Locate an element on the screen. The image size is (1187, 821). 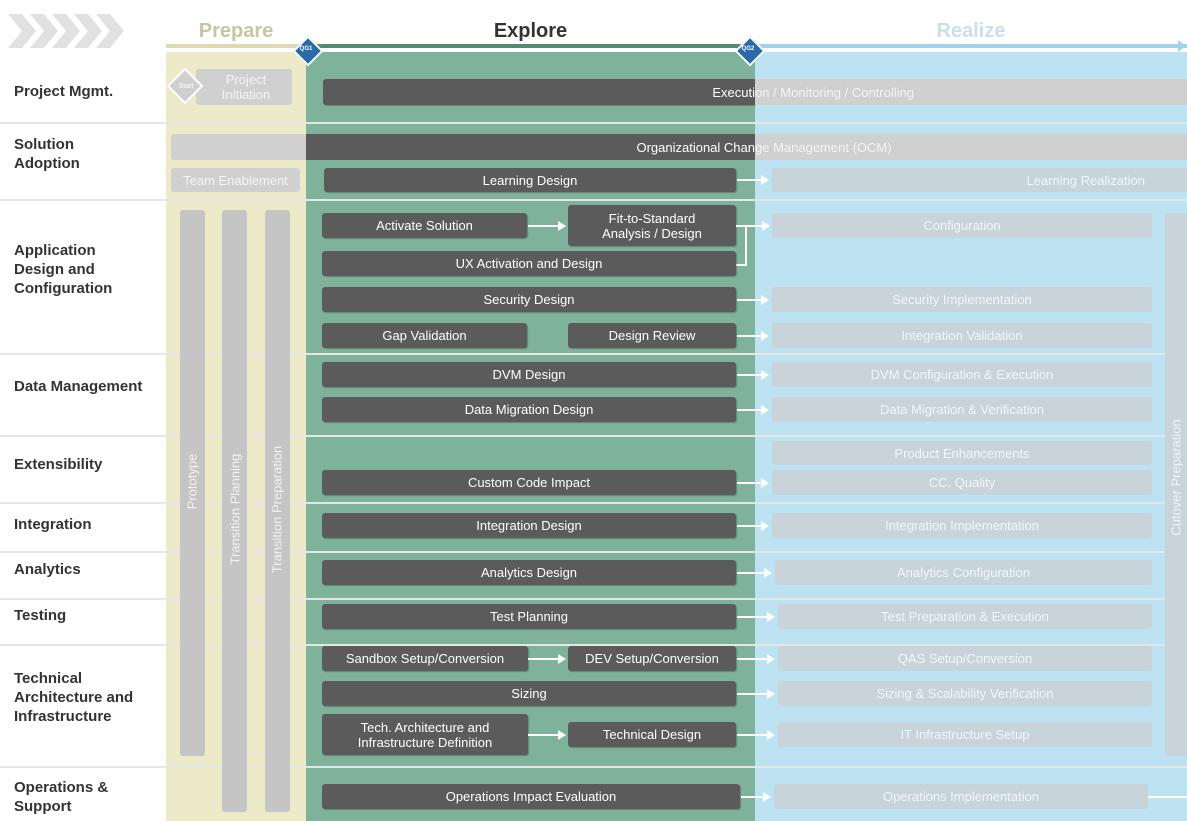
start-label: Start is located at coordinates (186, 86).